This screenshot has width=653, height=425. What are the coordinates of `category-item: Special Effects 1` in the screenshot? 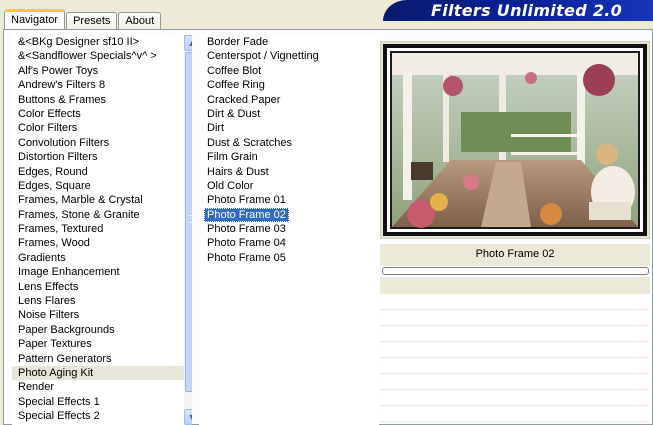 It's located at (102, 402).